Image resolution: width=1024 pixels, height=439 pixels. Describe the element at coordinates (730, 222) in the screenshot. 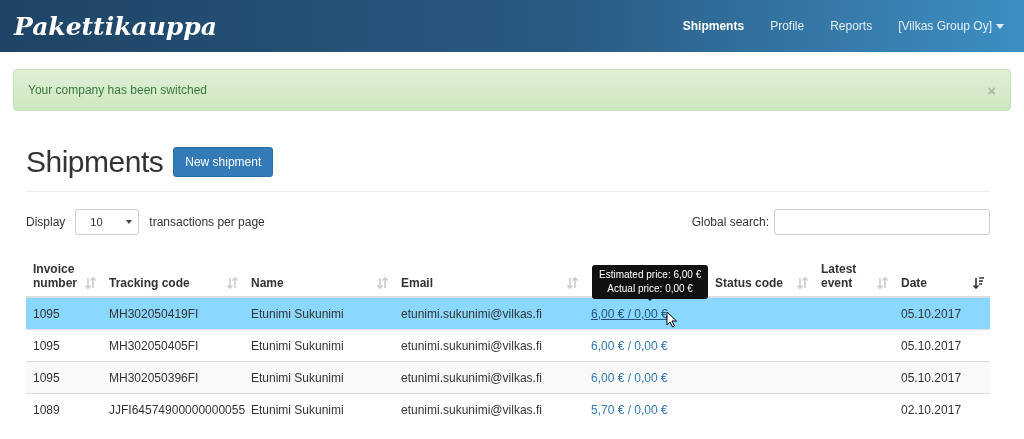

I see `search-label: Global search:` at that location.